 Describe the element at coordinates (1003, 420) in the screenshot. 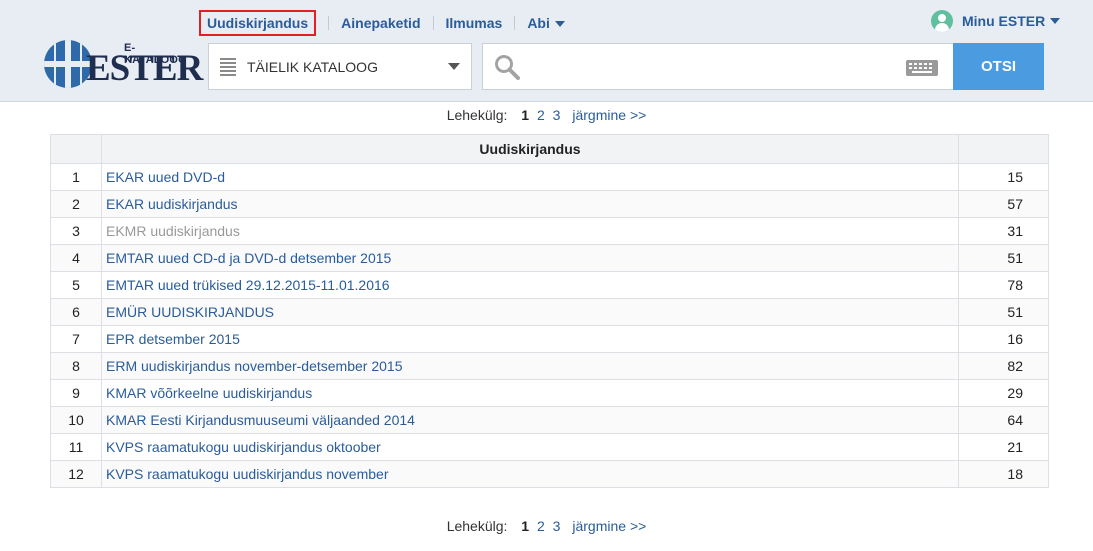

I see `row-count: 64` at that location.